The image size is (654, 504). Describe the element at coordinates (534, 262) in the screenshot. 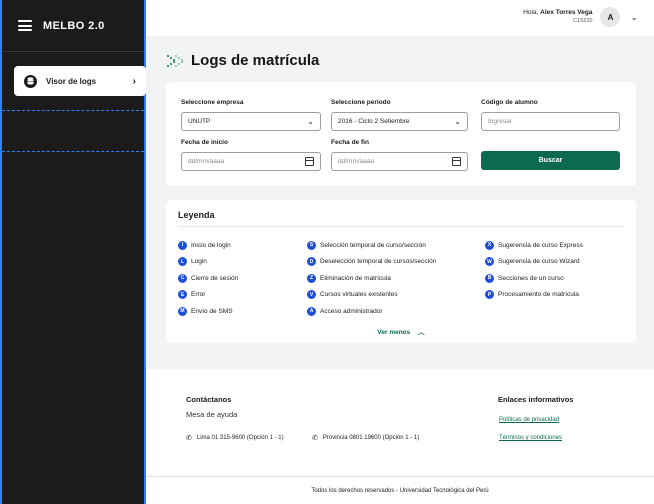

I see `legend-item: W Sugerencia de curso Wizard` at that location.